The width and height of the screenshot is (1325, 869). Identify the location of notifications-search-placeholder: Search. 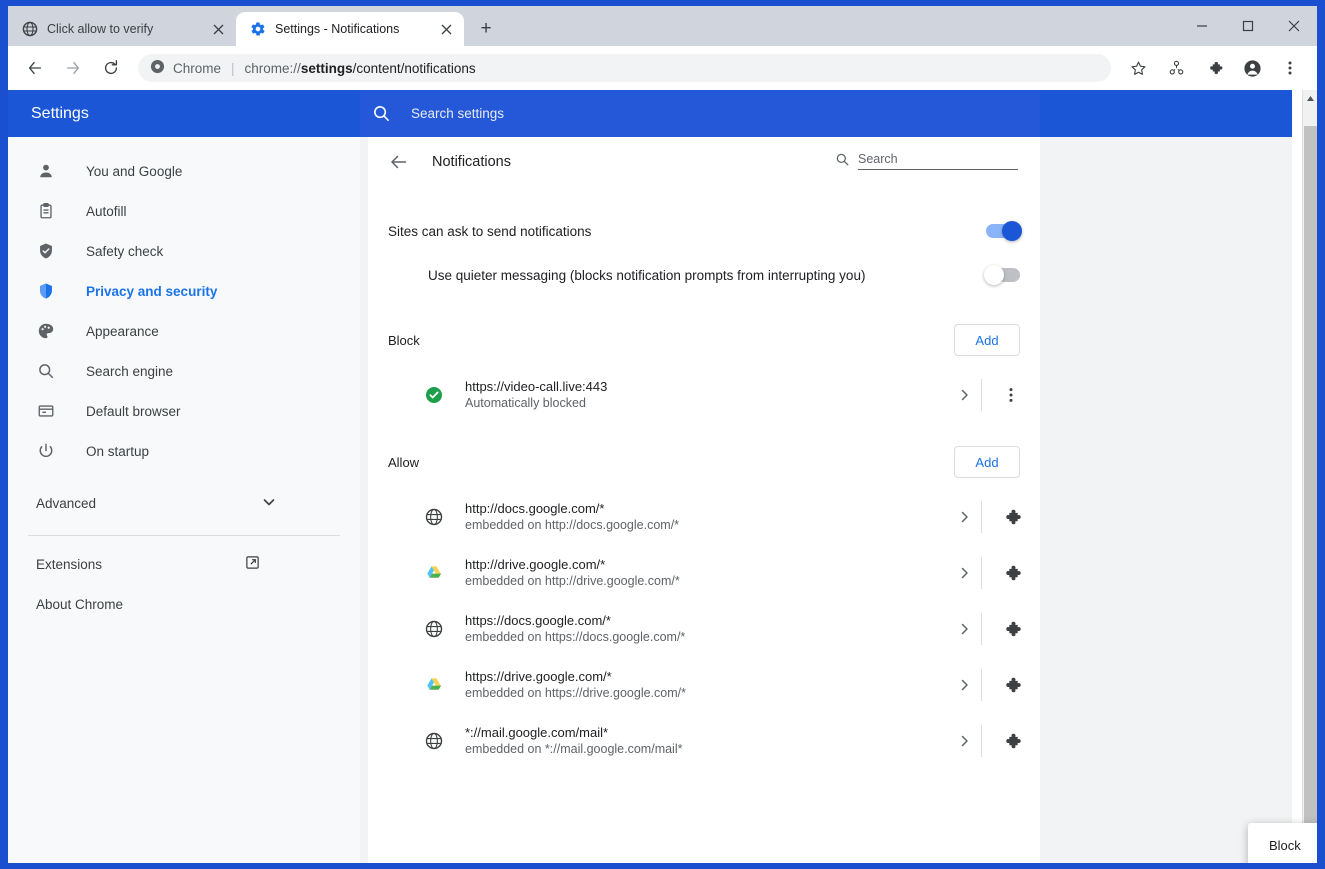
(938, 161).